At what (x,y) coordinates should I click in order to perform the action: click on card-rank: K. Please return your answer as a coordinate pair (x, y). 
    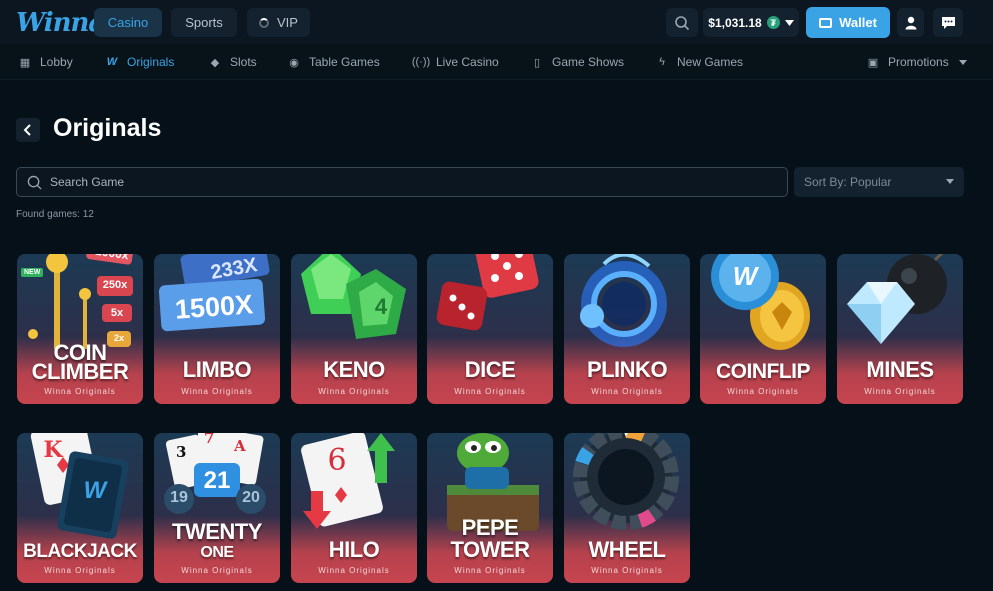
    Looking at the image, I should click on (53, 450).